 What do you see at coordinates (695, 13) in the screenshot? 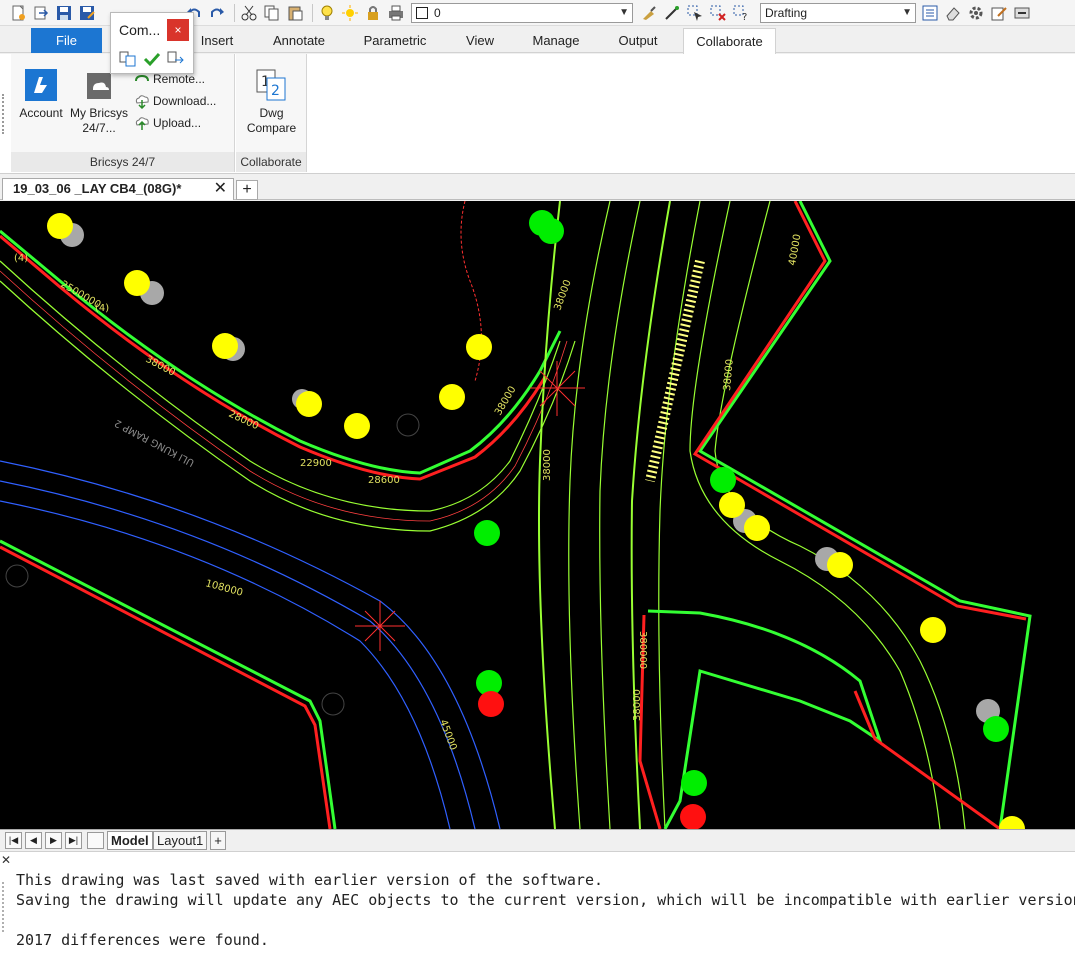
I see `select-icon` at bounding box center [695, 13].